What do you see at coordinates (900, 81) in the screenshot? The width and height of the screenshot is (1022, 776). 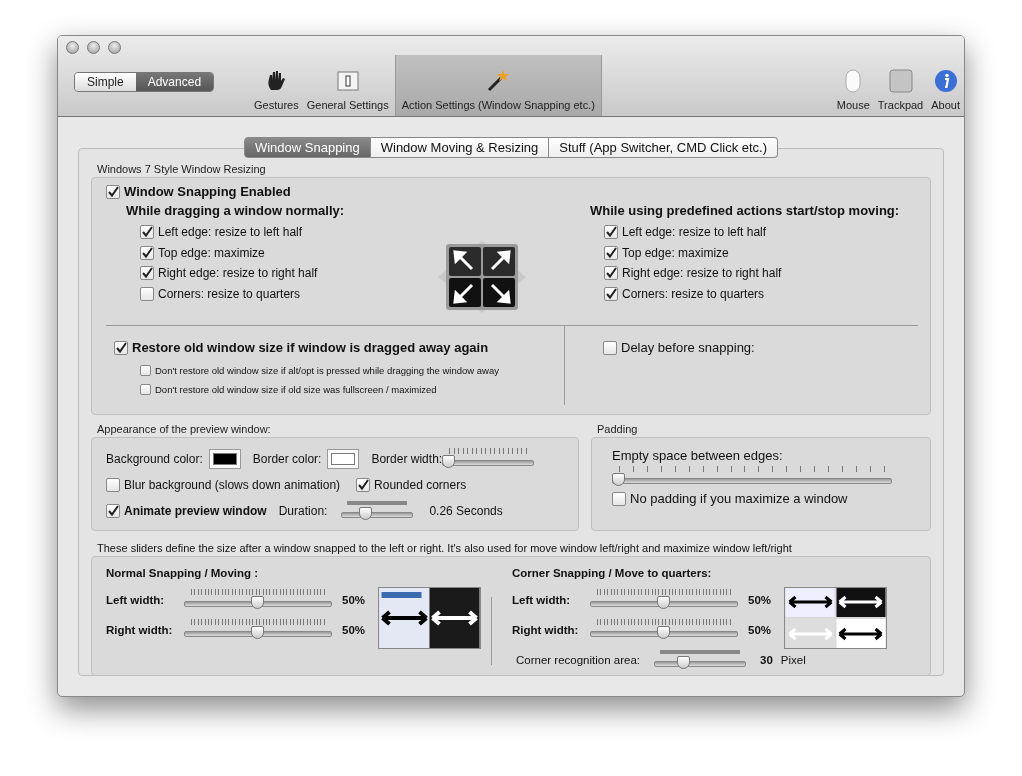 I see `trackpad-icon` at bounding box center [900, 81].